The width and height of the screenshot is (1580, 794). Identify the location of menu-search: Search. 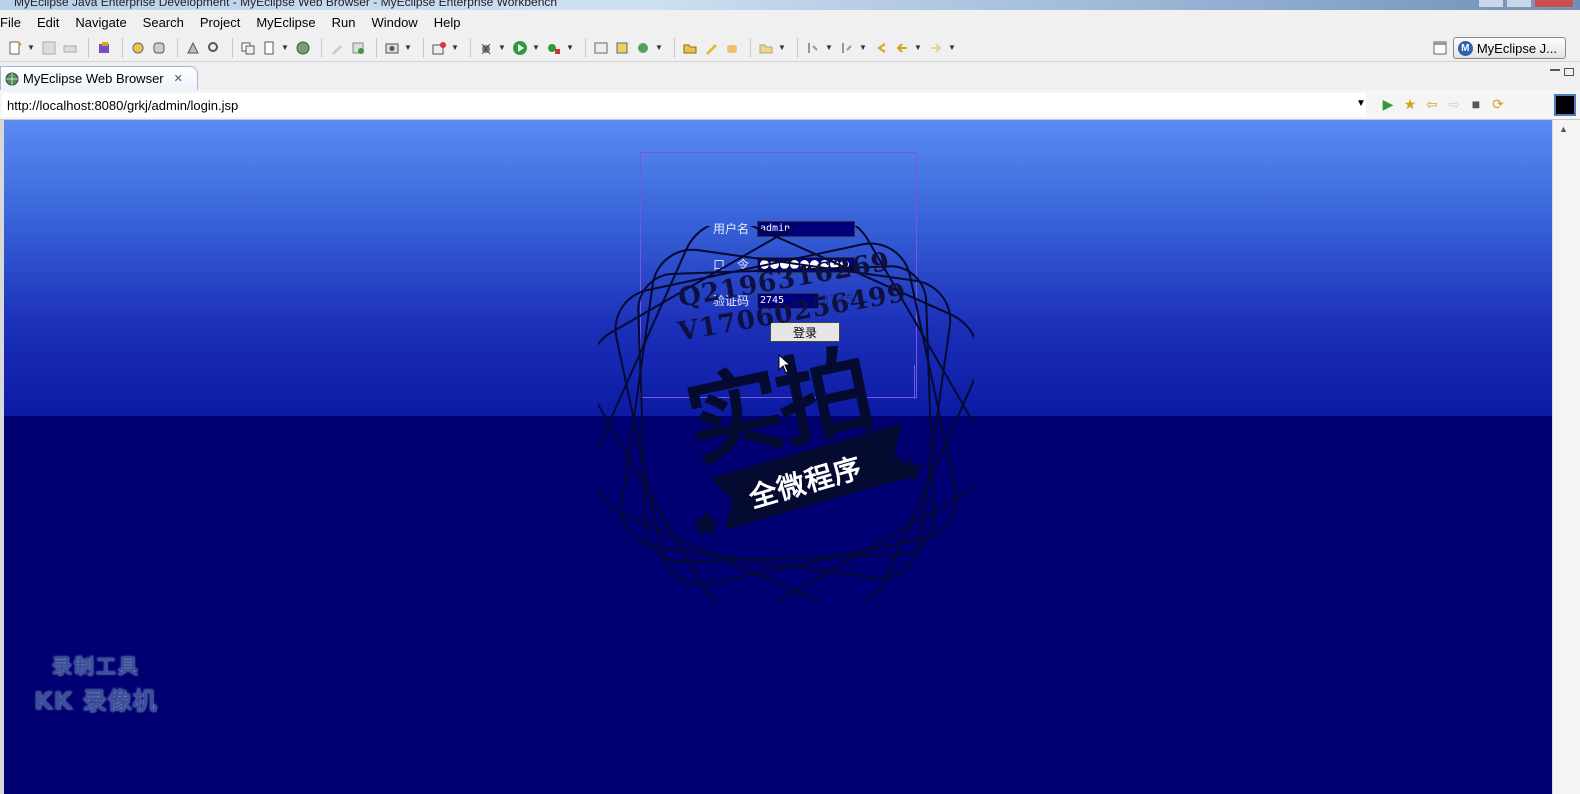
(167, 22).